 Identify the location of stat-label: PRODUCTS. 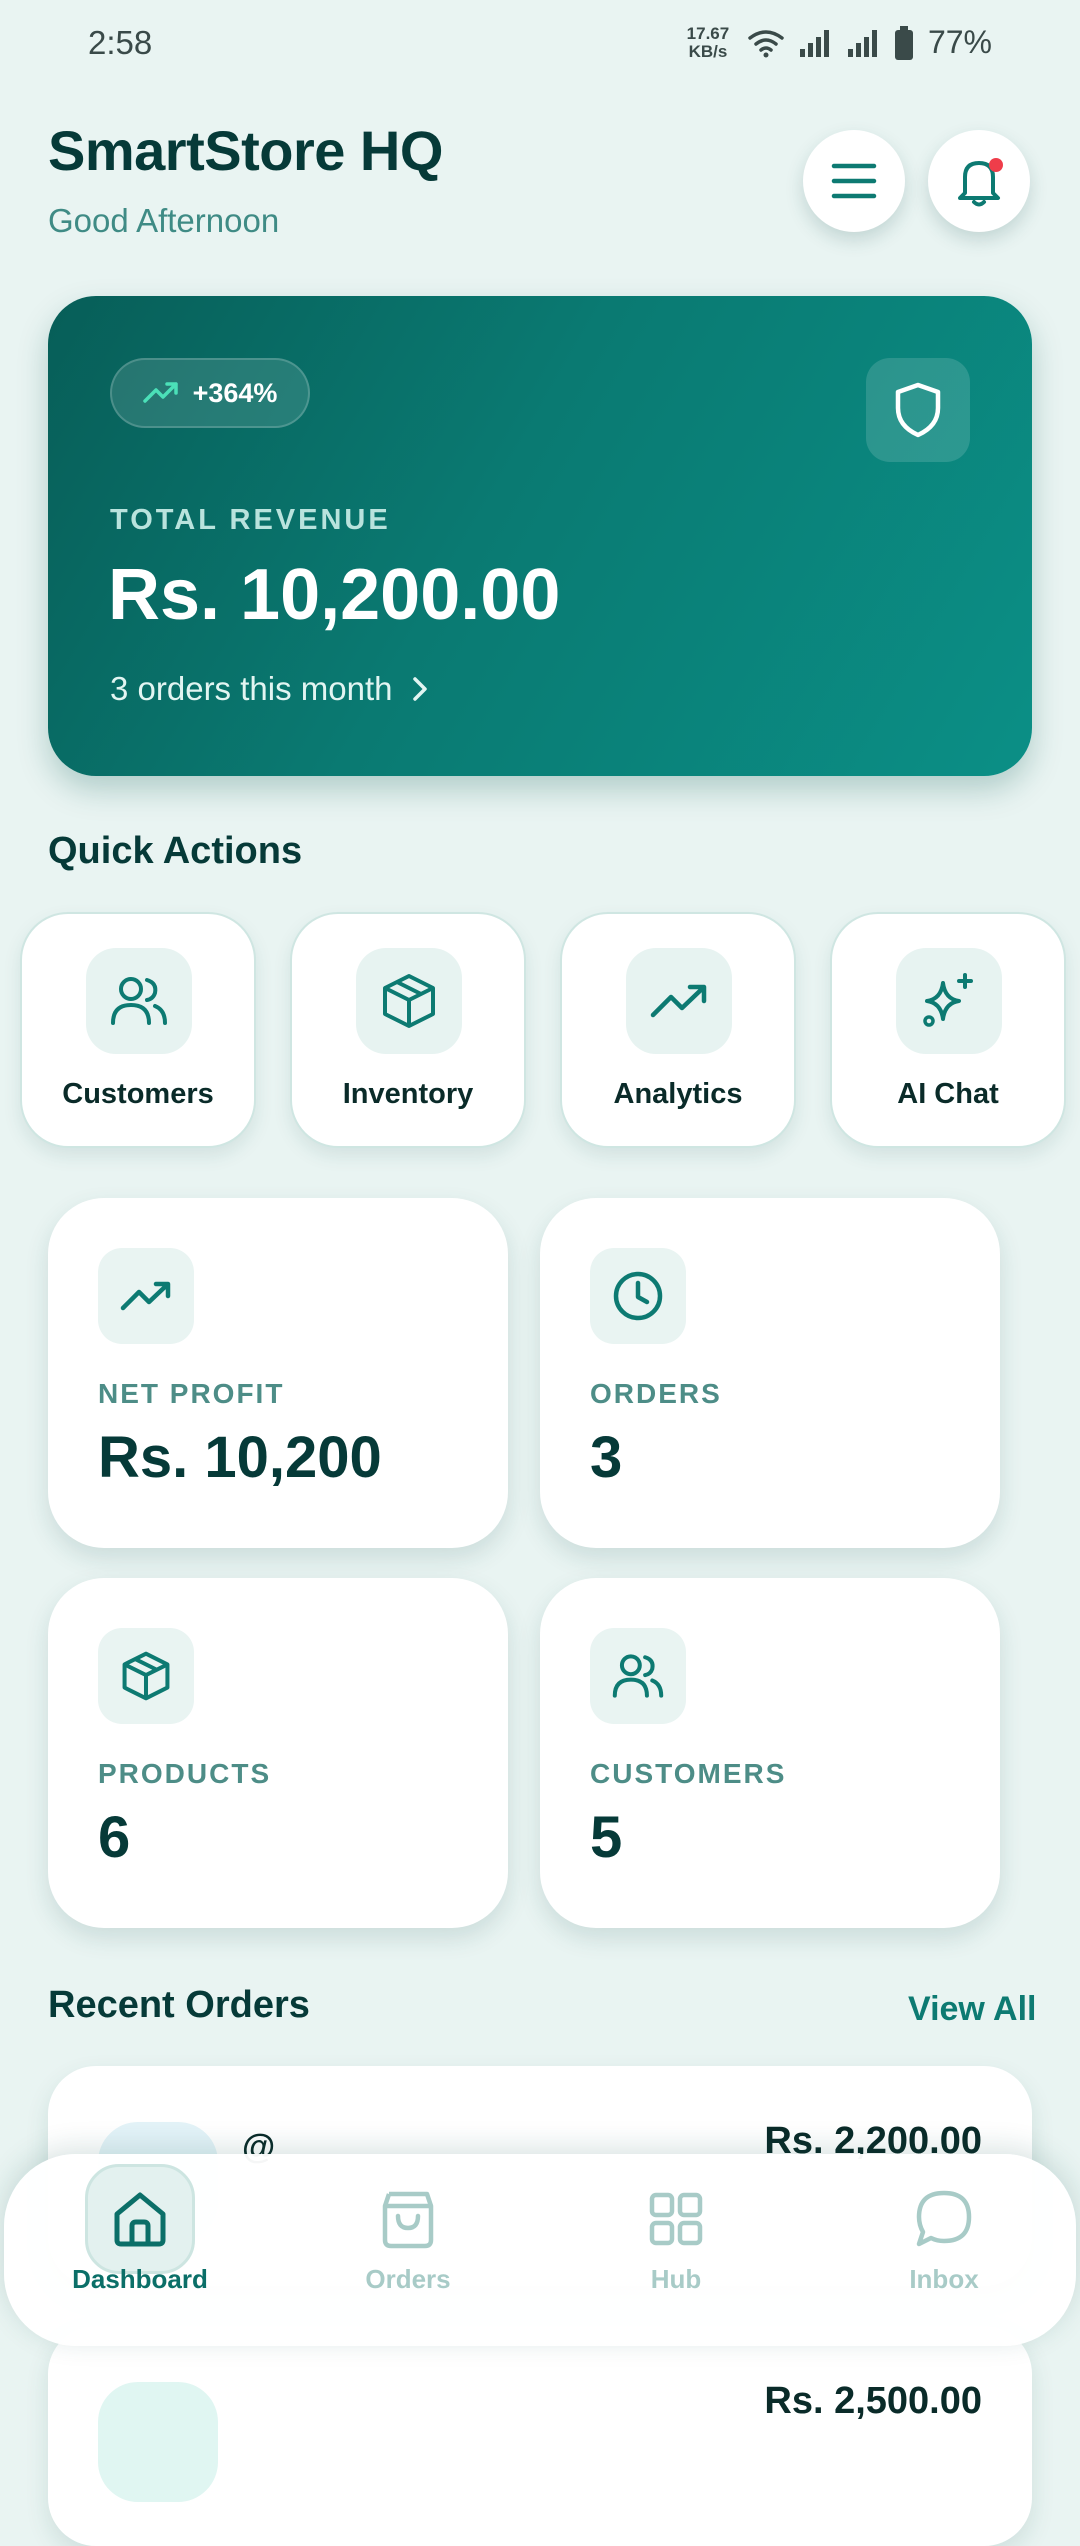
(185, 1773).